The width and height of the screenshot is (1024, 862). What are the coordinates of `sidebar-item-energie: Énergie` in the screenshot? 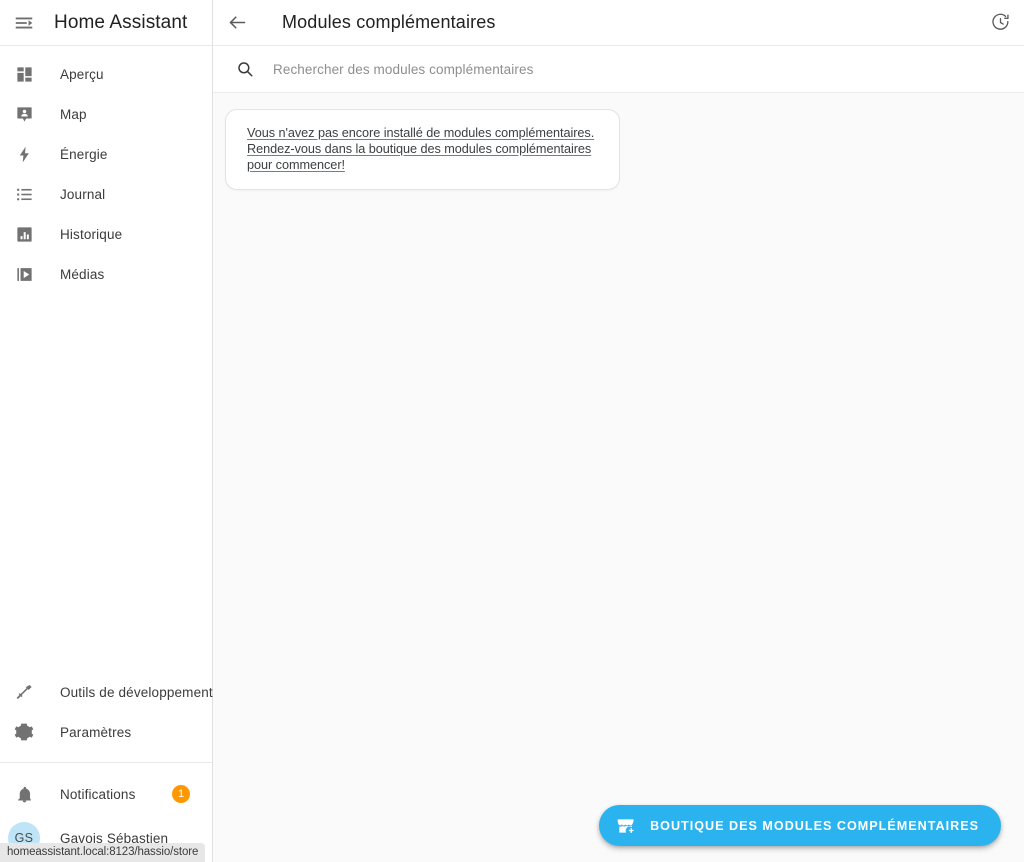 It's located at (106, 154).